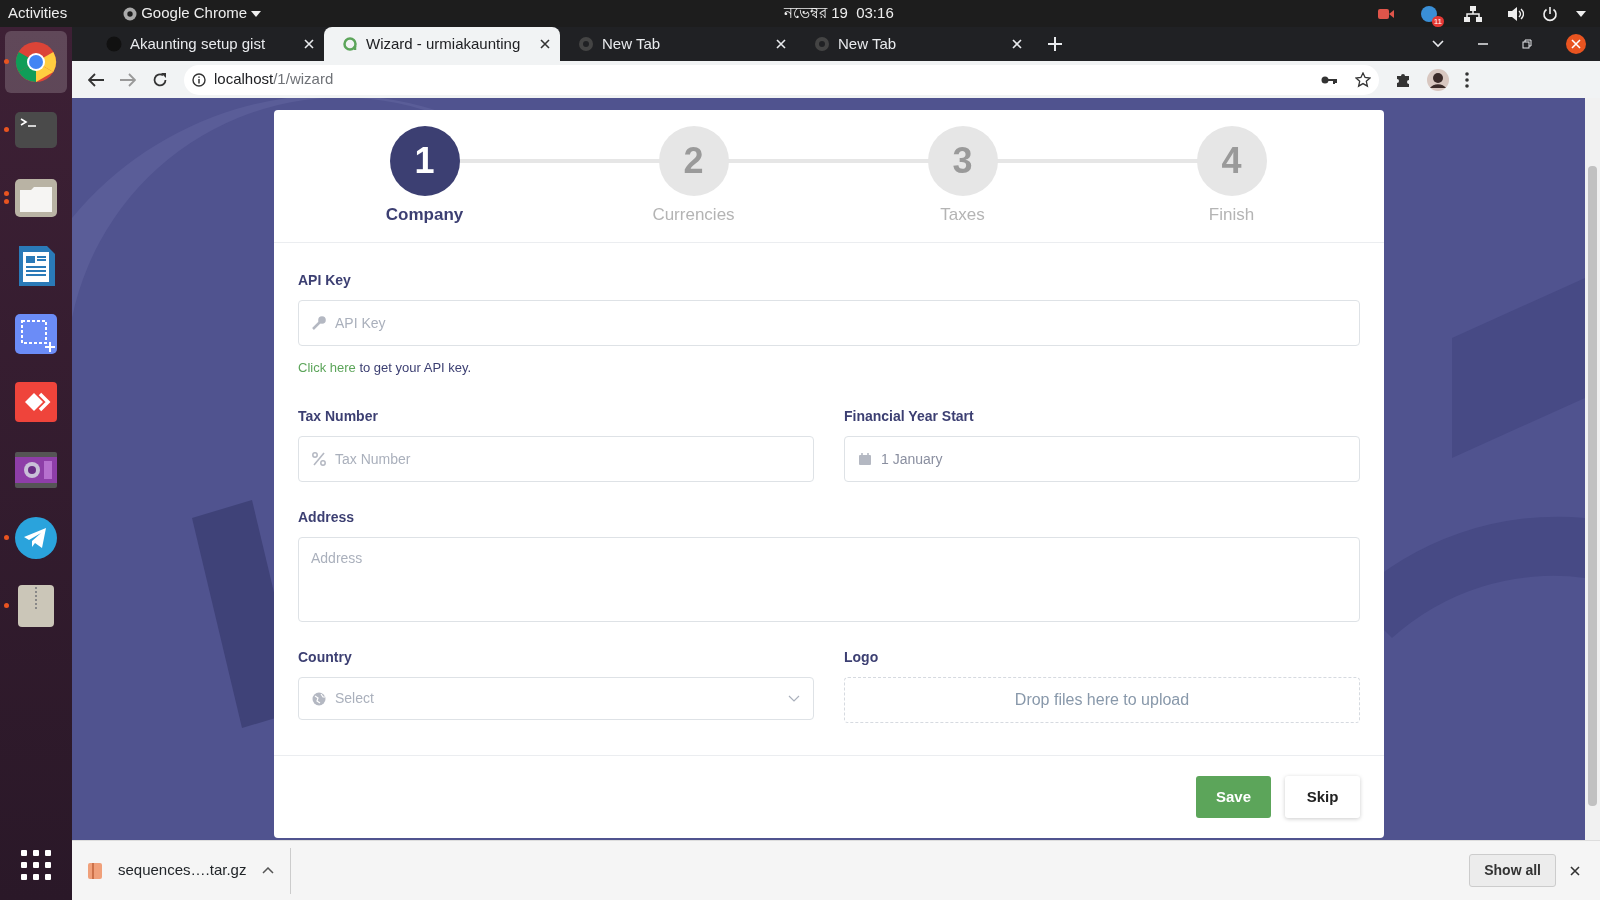  I want to click on browser-tab: Akaunting setup gist, so click(206, 44).